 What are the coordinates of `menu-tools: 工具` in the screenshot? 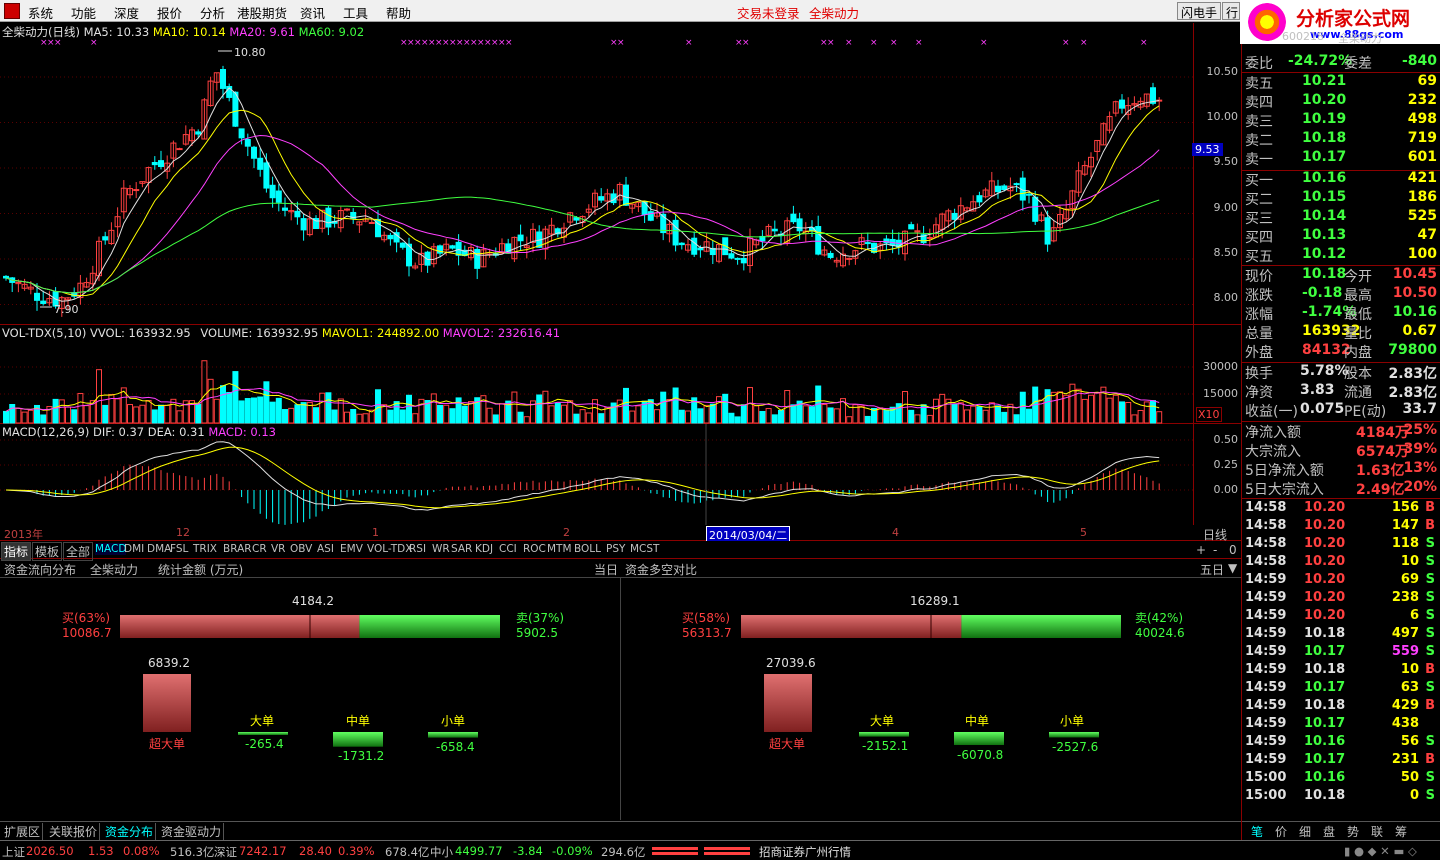 It's located at (355, 12).